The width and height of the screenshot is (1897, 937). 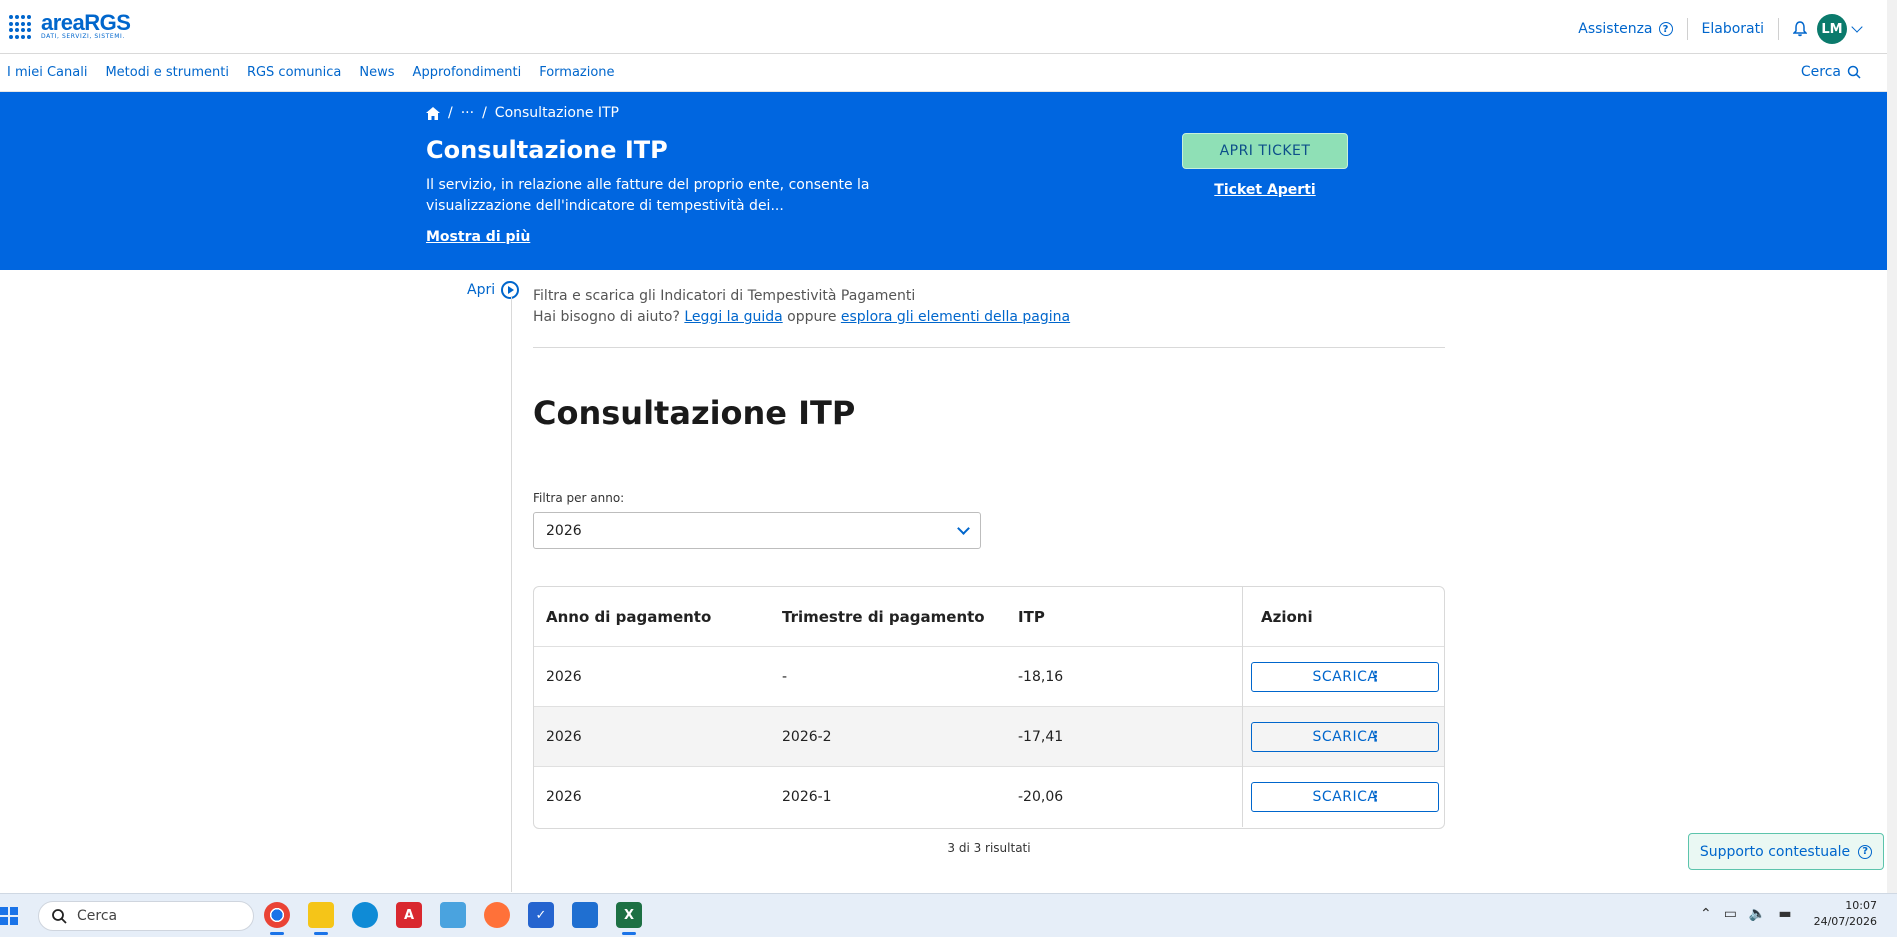 What do you see at coordinates (1343, 617) in the screenshot?
I see `column-header-azioni: Azioni` at bounding box center [1343, 617].